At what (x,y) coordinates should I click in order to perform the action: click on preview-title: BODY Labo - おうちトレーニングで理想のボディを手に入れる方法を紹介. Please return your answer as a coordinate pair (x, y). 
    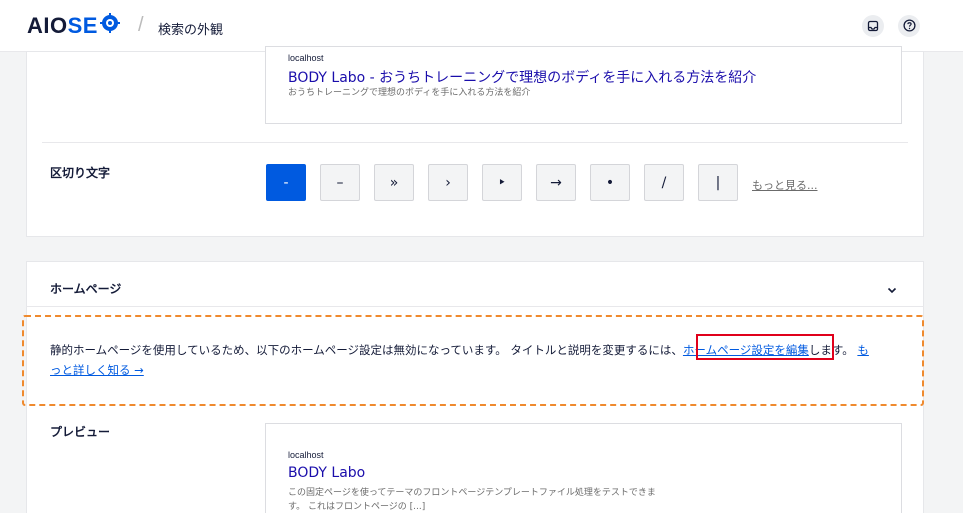
    Looking at the image, I should click on (522, 78).